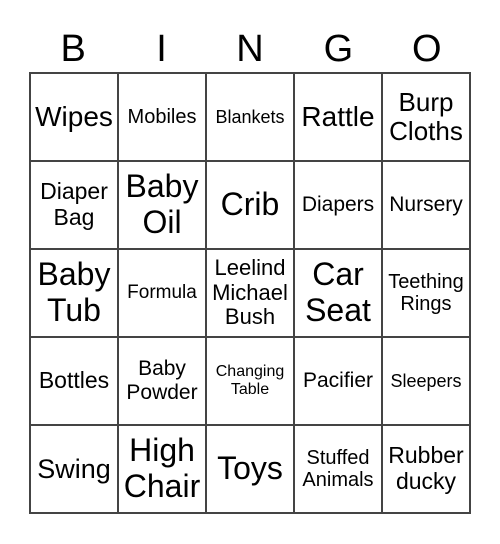  I want to click on header-letter-g: G, so click(338, 49).